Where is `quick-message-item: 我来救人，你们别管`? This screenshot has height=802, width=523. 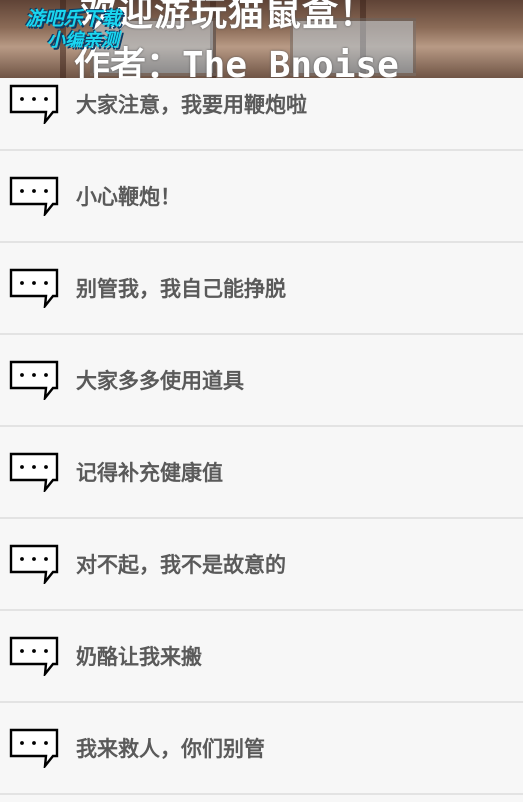 quick-message-item: 我来救人，你们别管 is located at coordinates (261, 749).